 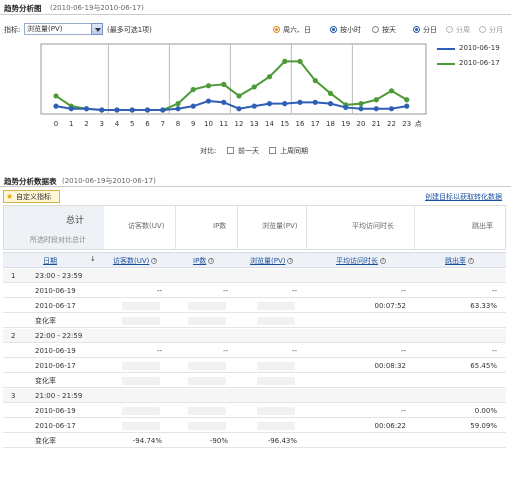 I want to click on split-week-radio, so click(x=449, y=29).